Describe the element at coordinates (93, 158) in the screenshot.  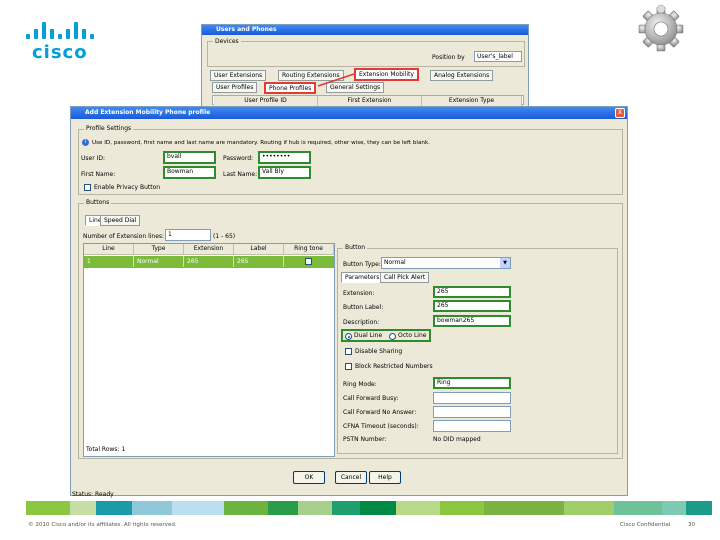
I see `user-id-label: User ID:` at that location.